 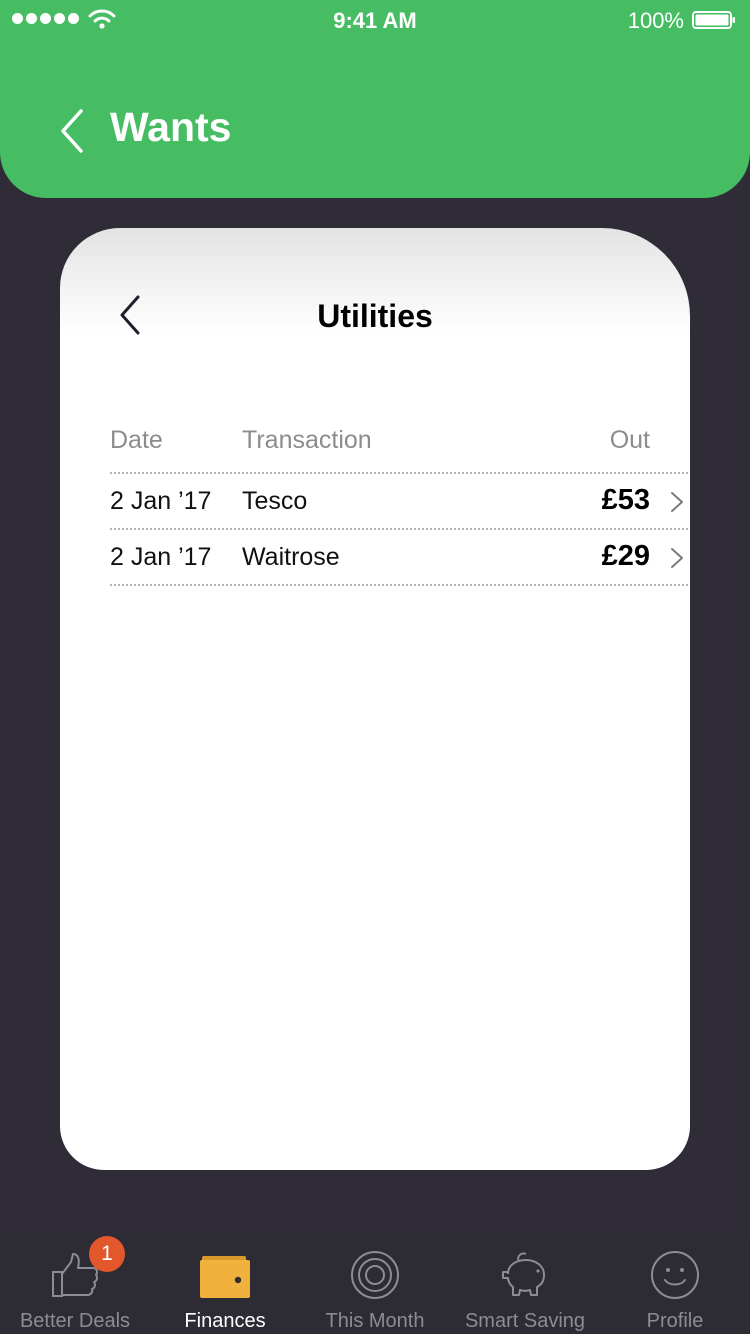 I want to click on tab-finances: Finances, so click(x=225, y=1285).